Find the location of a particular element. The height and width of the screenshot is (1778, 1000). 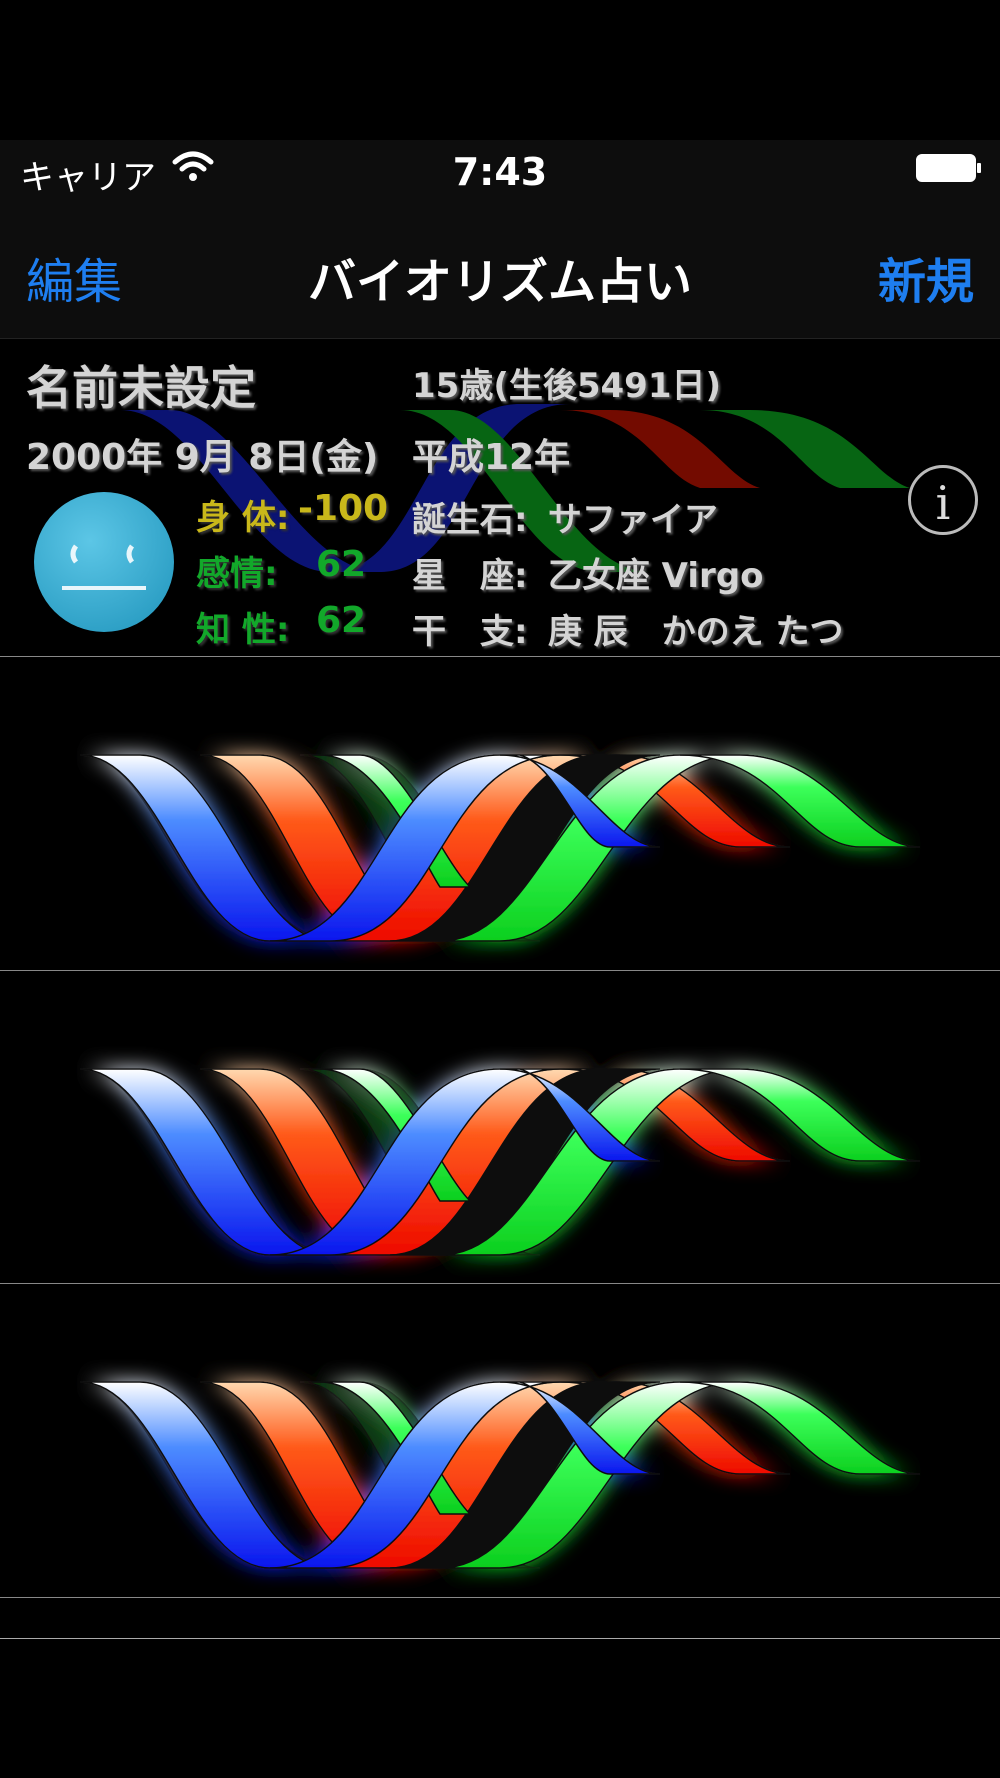

battery-icon is located at coordinates (948, 168).